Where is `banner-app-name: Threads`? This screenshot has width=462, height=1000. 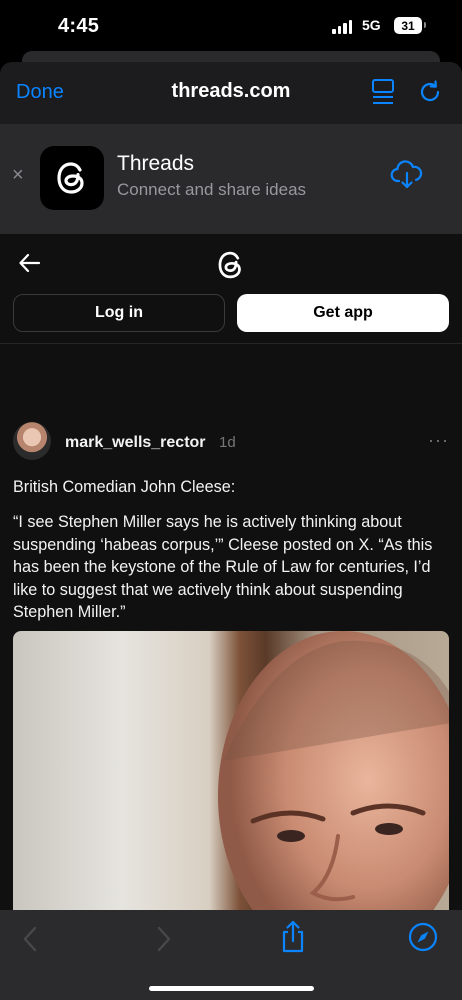
banner-app-name: Threads is located at coordinates (156, 163).